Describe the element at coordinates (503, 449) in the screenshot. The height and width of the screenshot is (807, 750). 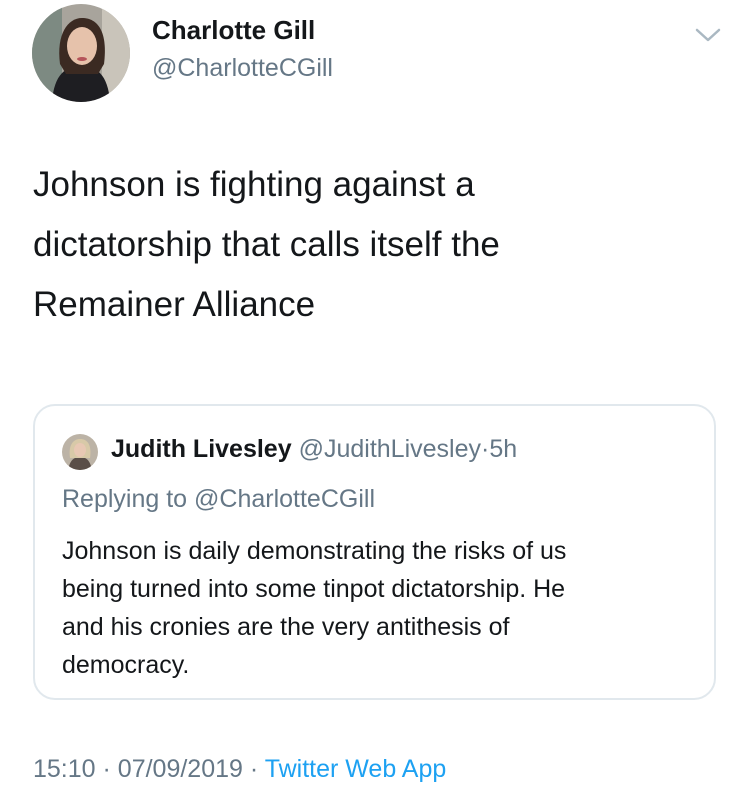
I see `quoted-timestamp: 5h` at that location.